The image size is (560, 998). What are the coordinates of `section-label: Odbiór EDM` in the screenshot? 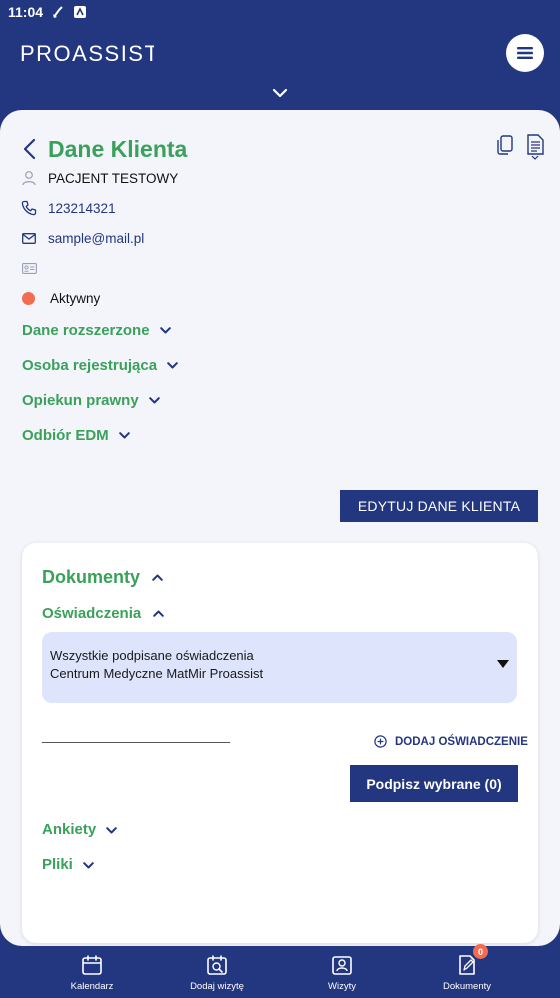 It's located at (65, 435).